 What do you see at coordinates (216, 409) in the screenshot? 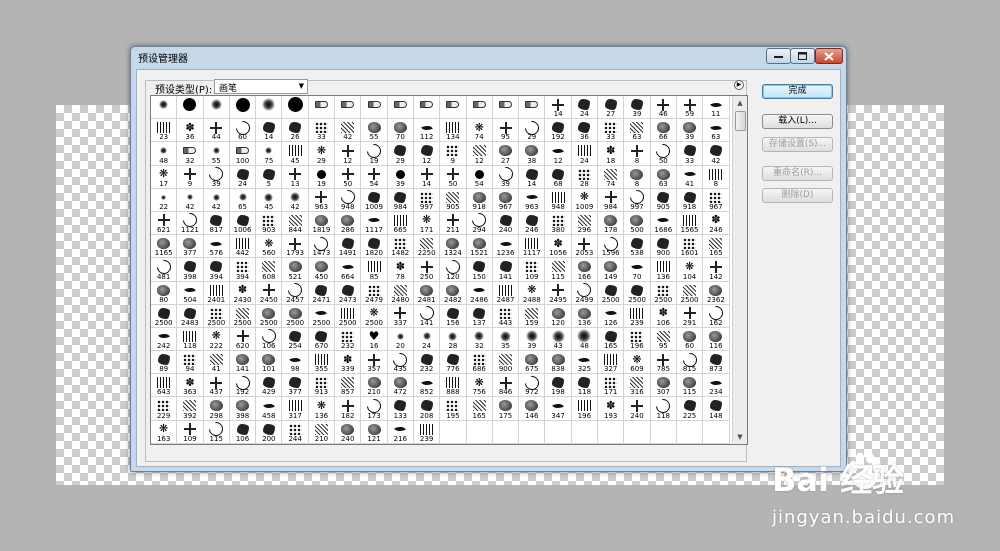
I see `brush-preset-cell: 298` at bounding box center [216, 409].